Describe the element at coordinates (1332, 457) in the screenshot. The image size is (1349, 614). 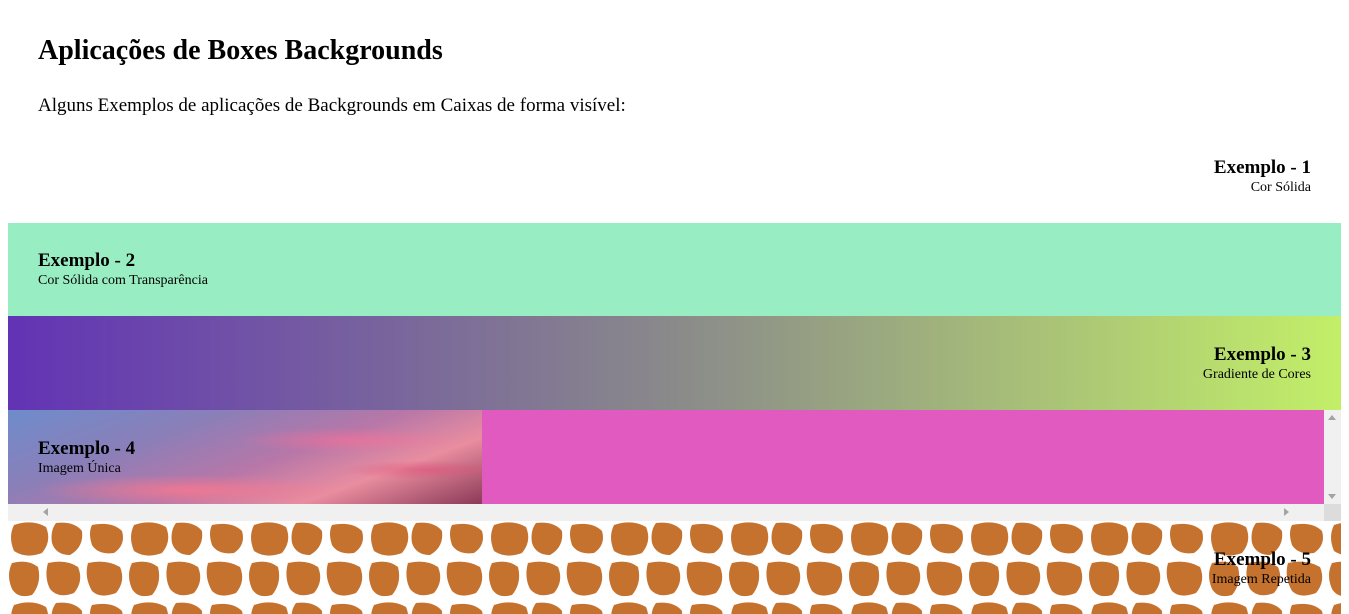
I see `vertical-scrollbar` at that location.